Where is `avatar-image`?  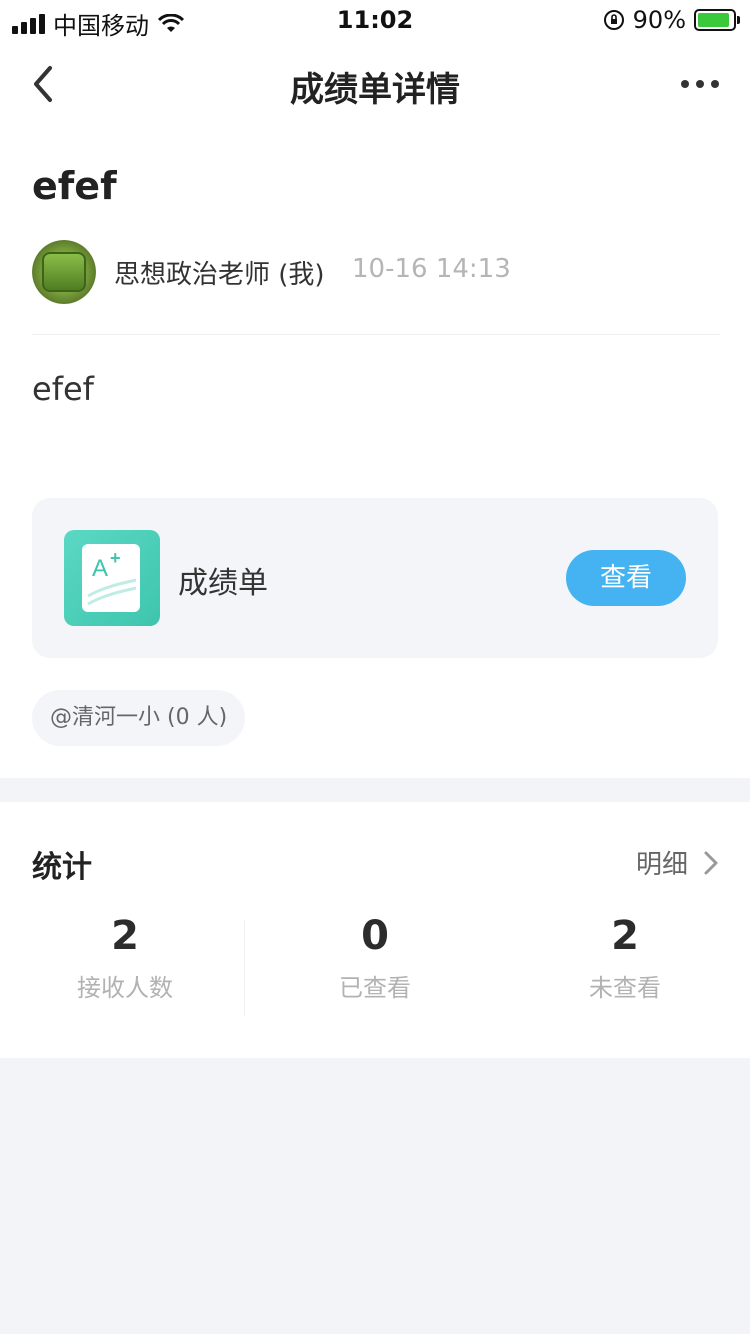 avatar-image is located at coordinates (64, 272).